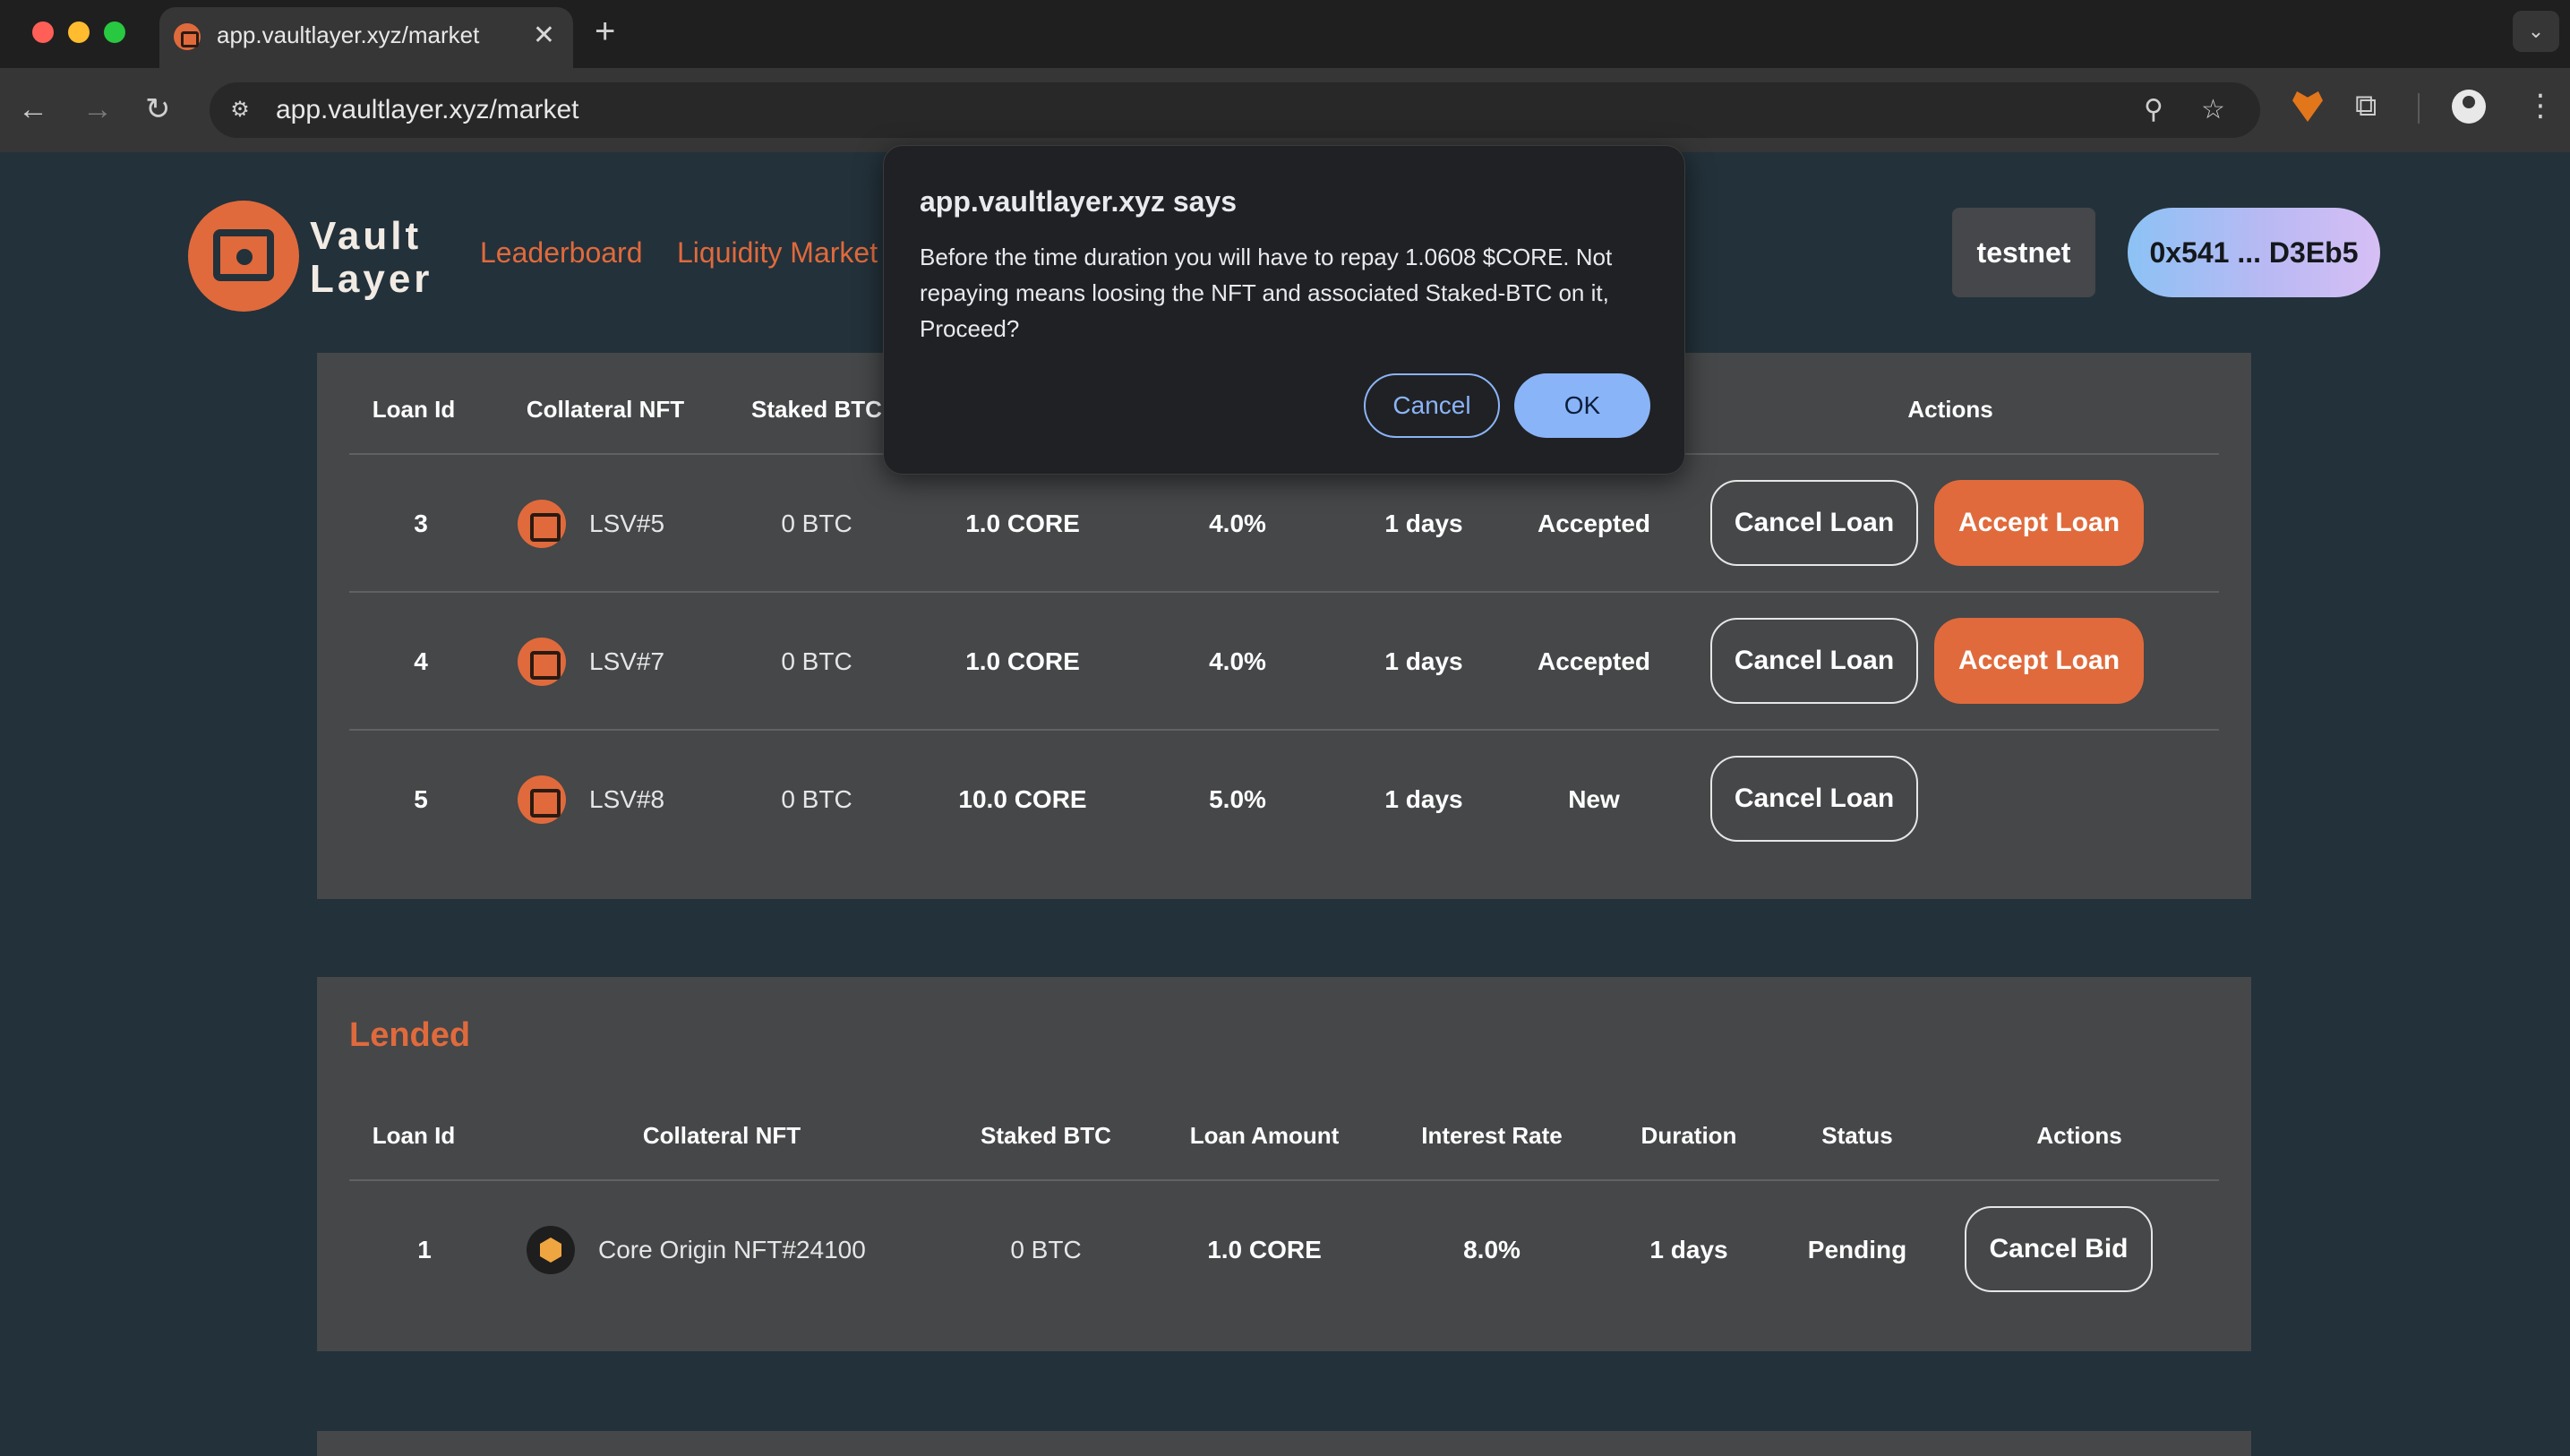 This screenshot has height=1456, width=2570. Describe the element at coordinates (1492, 1249) in the screenshot. I see `interest-rate: 8.0%` at that location.